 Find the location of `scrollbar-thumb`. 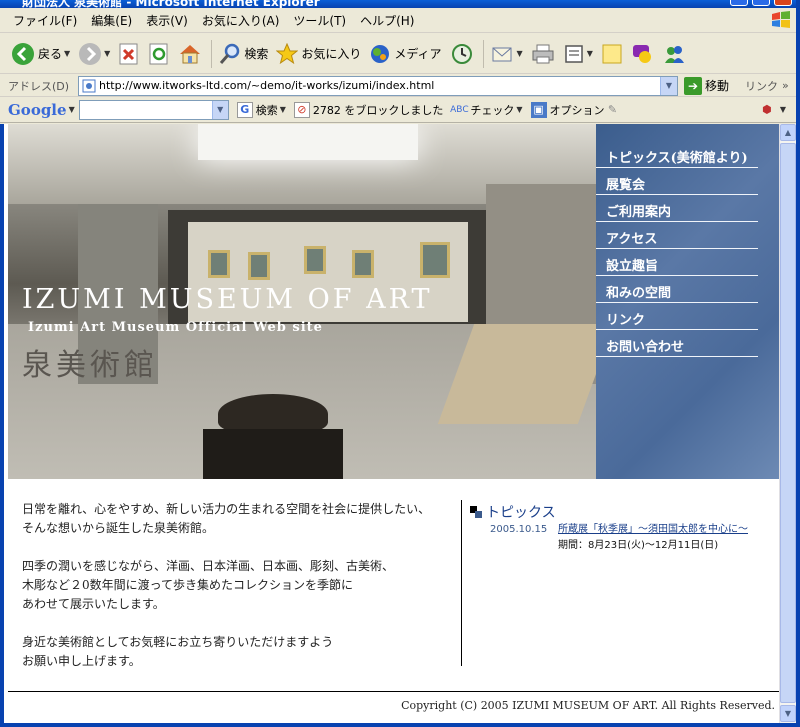

scrollbar-thumb is located at coordinates (788, 423).